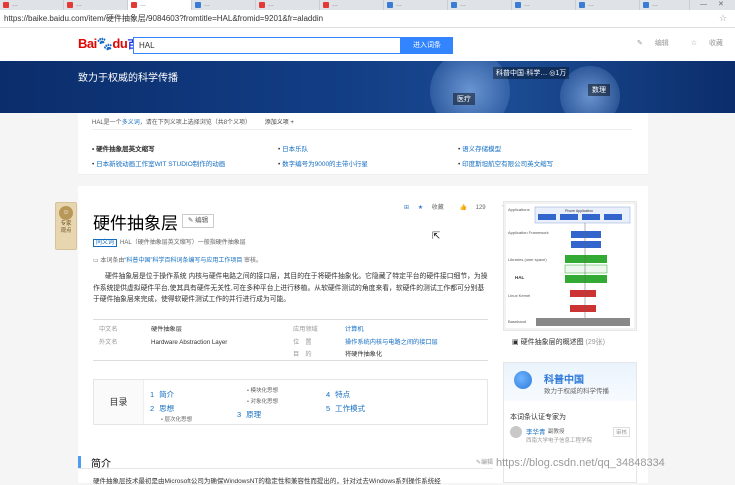 The width and height of the screenshot is (735, 485). I want to click on info-key: 应用领域, so click(305, 329).